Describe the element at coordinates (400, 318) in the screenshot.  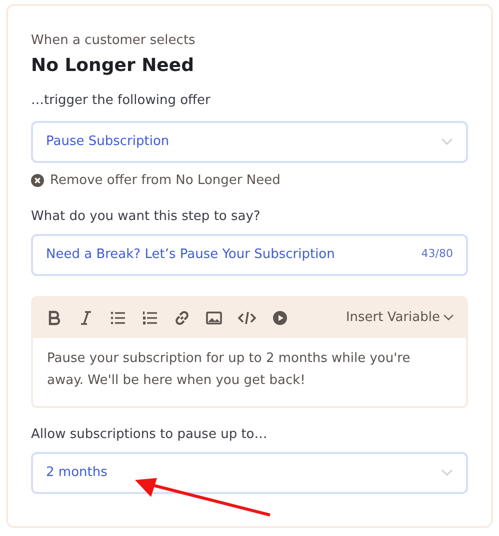
I see `insert-variable-dropdown: Insert Variable` at that location.